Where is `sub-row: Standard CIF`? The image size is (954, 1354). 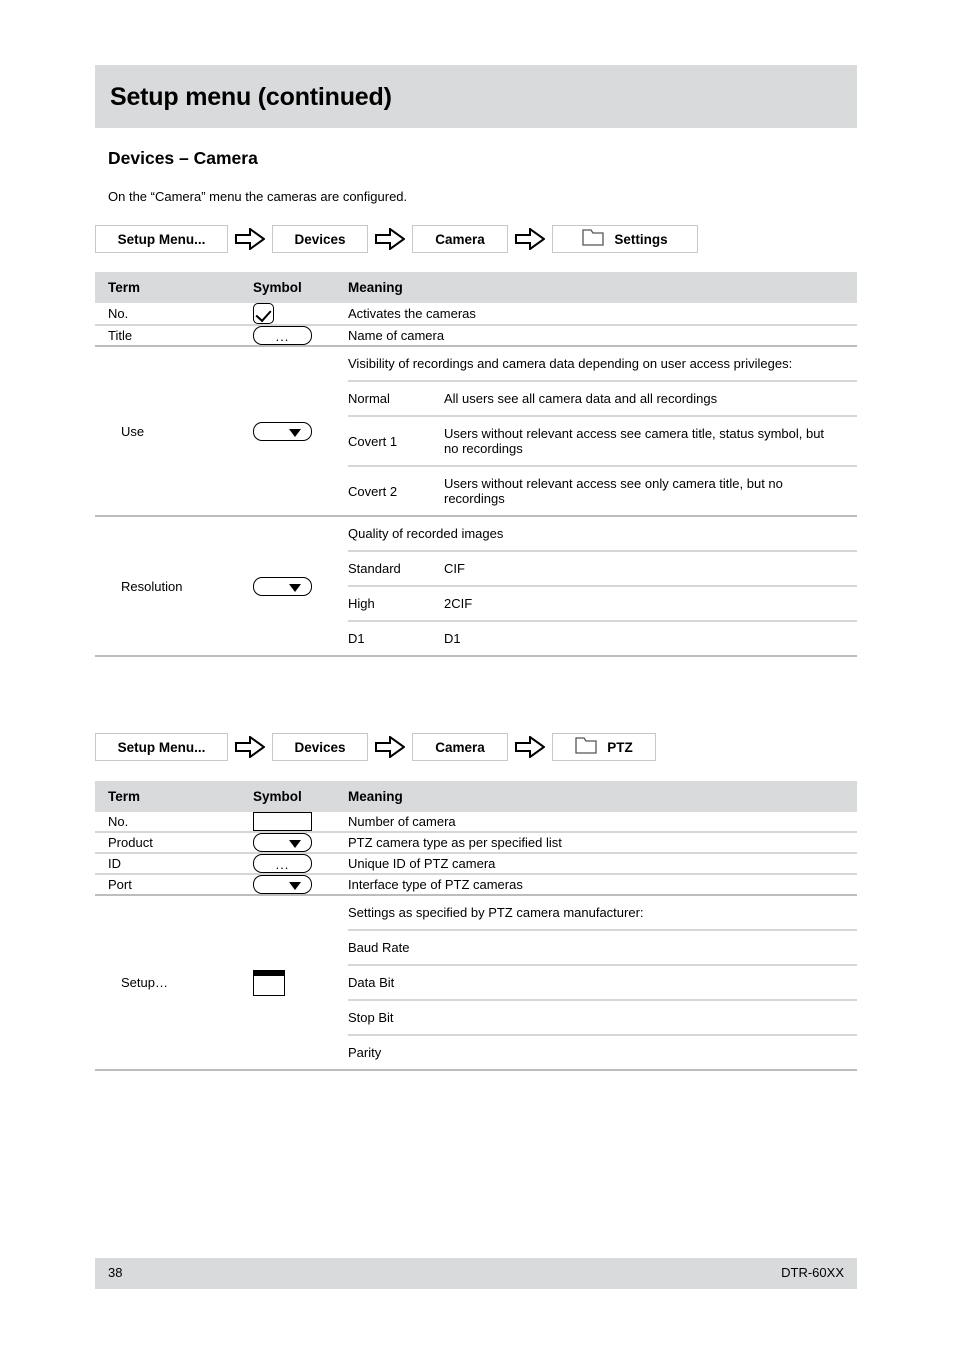 sub-row: Standard CIF is located at coordinates (602, 568).